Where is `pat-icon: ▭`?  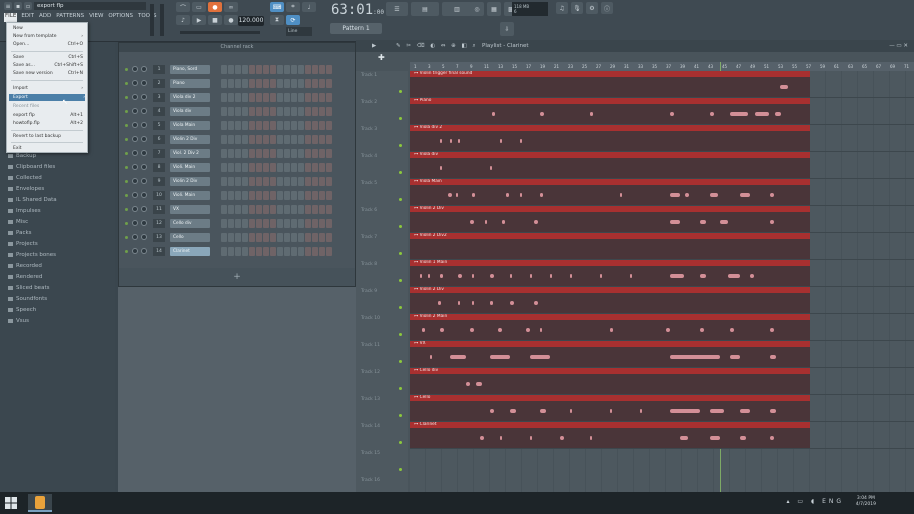
pat-icon: ▭ is located at coordinates (199, 7).